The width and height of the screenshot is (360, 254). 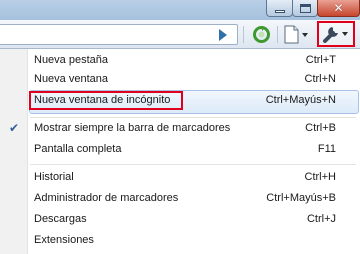 What do you see at coordinates (54, 177) in the screenshot?
I see `menu-item-label: Historial` at bounding box center [54, 177].